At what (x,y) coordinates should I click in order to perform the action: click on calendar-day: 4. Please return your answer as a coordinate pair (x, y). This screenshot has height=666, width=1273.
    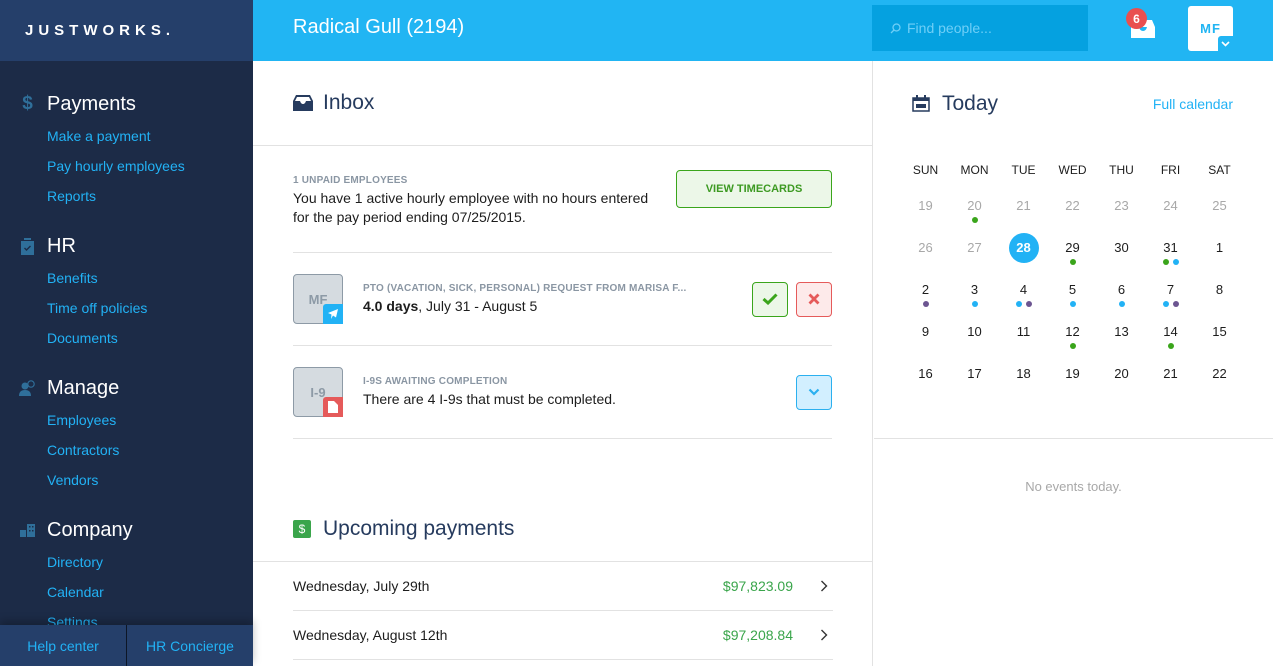
    Looking at the image, I should click on (1023, 291).